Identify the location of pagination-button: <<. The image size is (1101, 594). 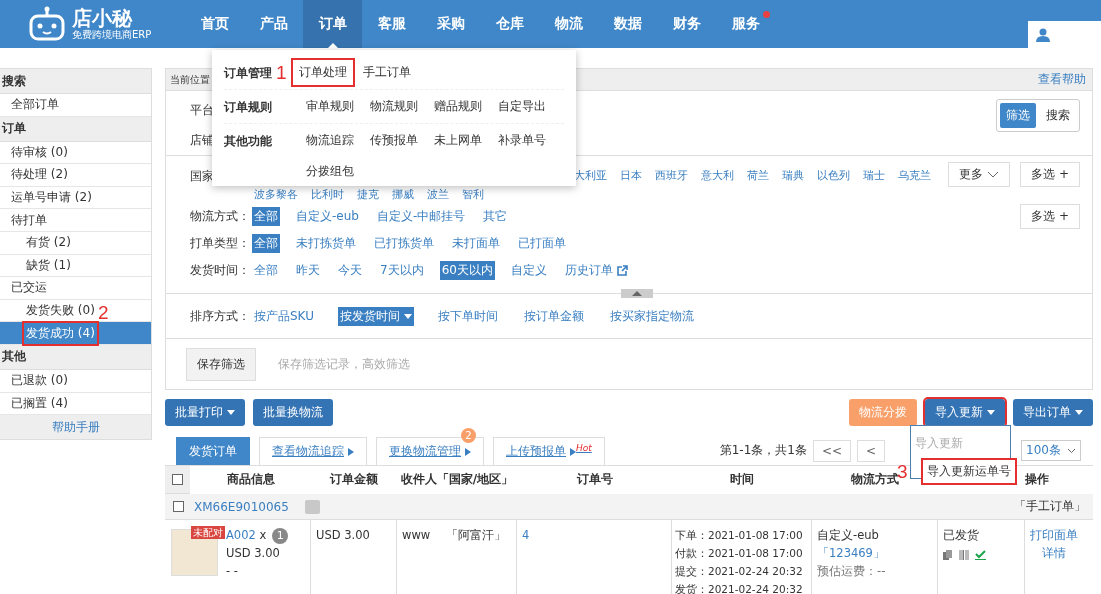
(832, 450).